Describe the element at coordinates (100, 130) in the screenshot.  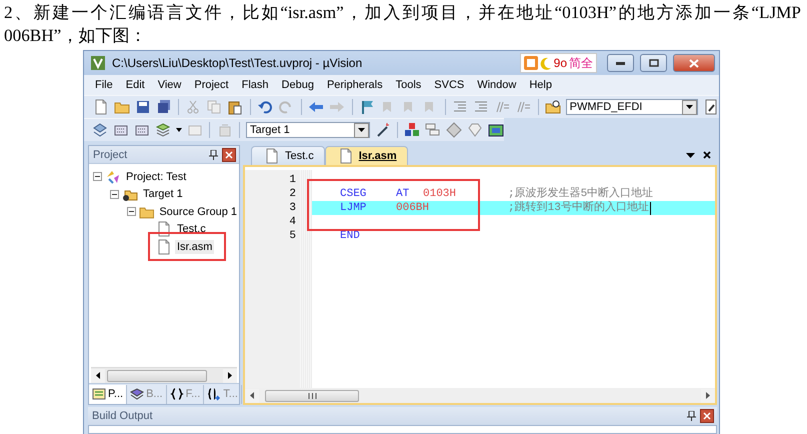
I see `layers-icon` at that location.